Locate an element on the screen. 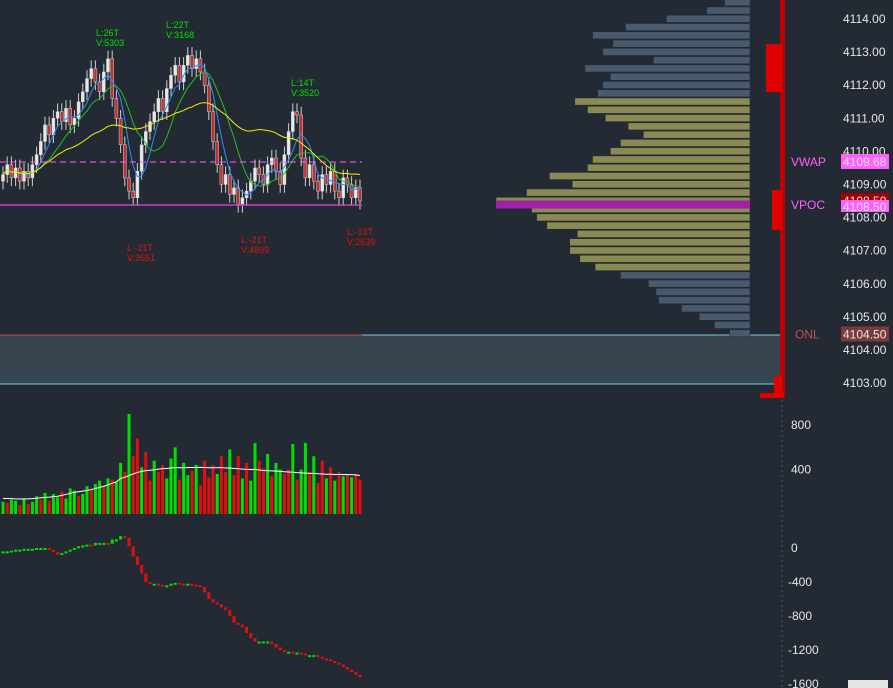 Image resolution: width=893 pixels, height=688 pixels. price-tick-label: 4109.00 is located at coordinates (865, 185).